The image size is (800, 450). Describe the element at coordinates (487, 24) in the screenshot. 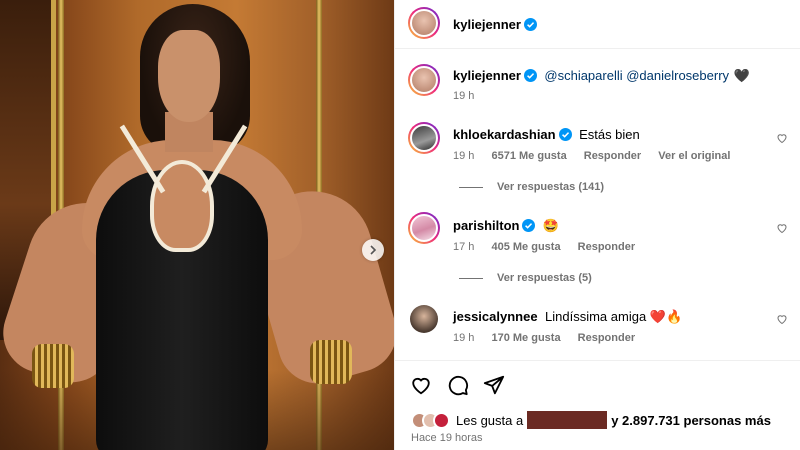

I see `header-username: kyliejenner` at that location.